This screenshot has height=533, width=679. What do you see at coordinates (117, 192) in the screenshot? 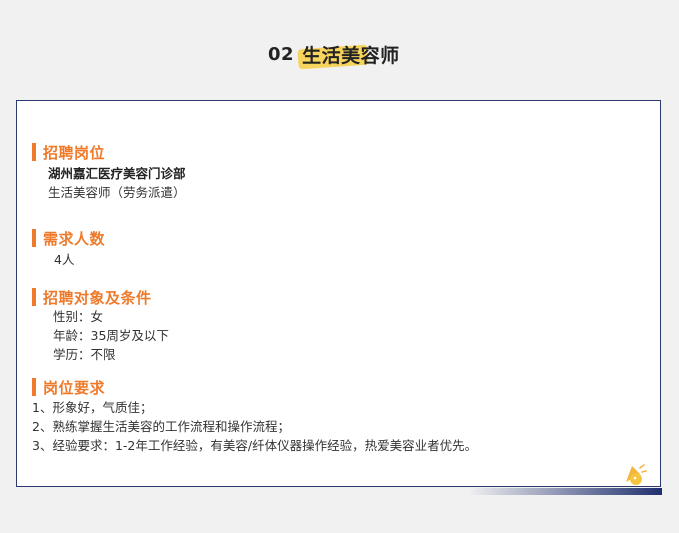
I see `role-name: 生活美容师（劳务派遣）` at bounding box center [117, 192].